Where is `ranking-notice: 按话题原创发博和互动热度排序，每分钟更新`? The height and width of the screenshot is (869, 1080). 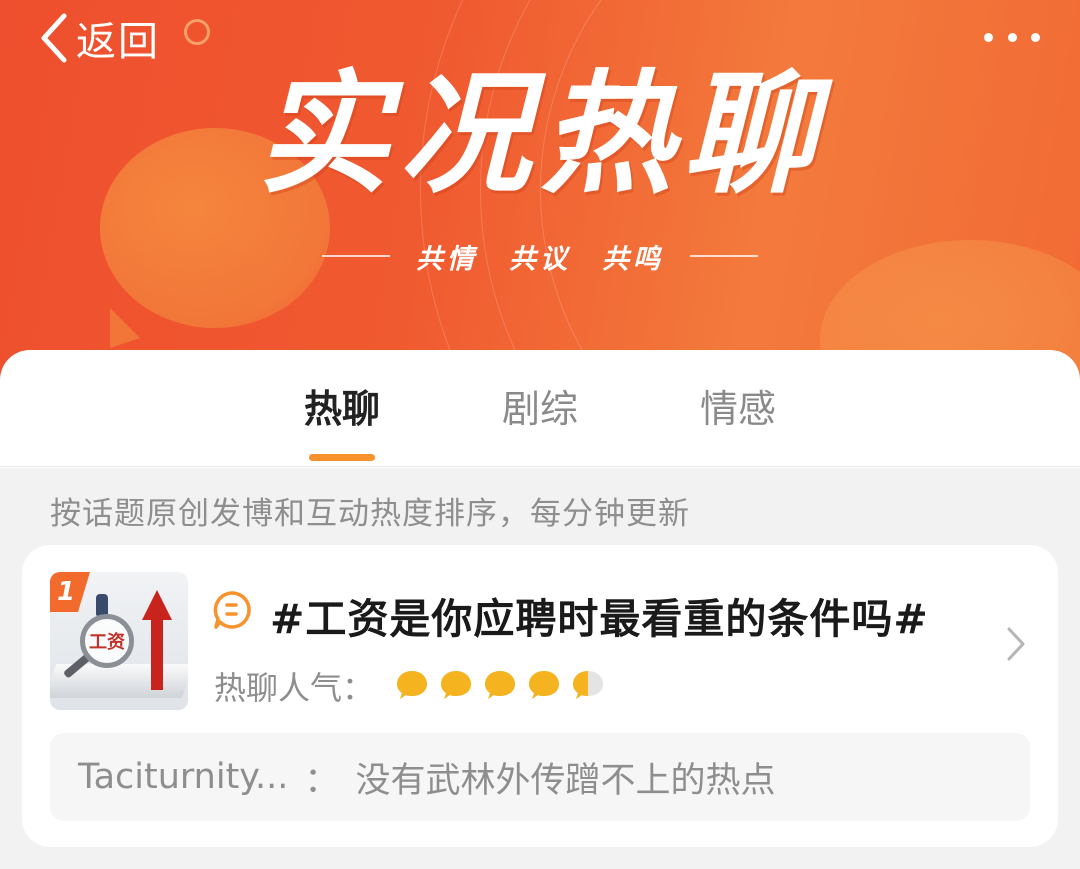
ranking-notice: 按话题原创发博和互动热度排序，每分钟更新 is located at coordinates (370, 514).